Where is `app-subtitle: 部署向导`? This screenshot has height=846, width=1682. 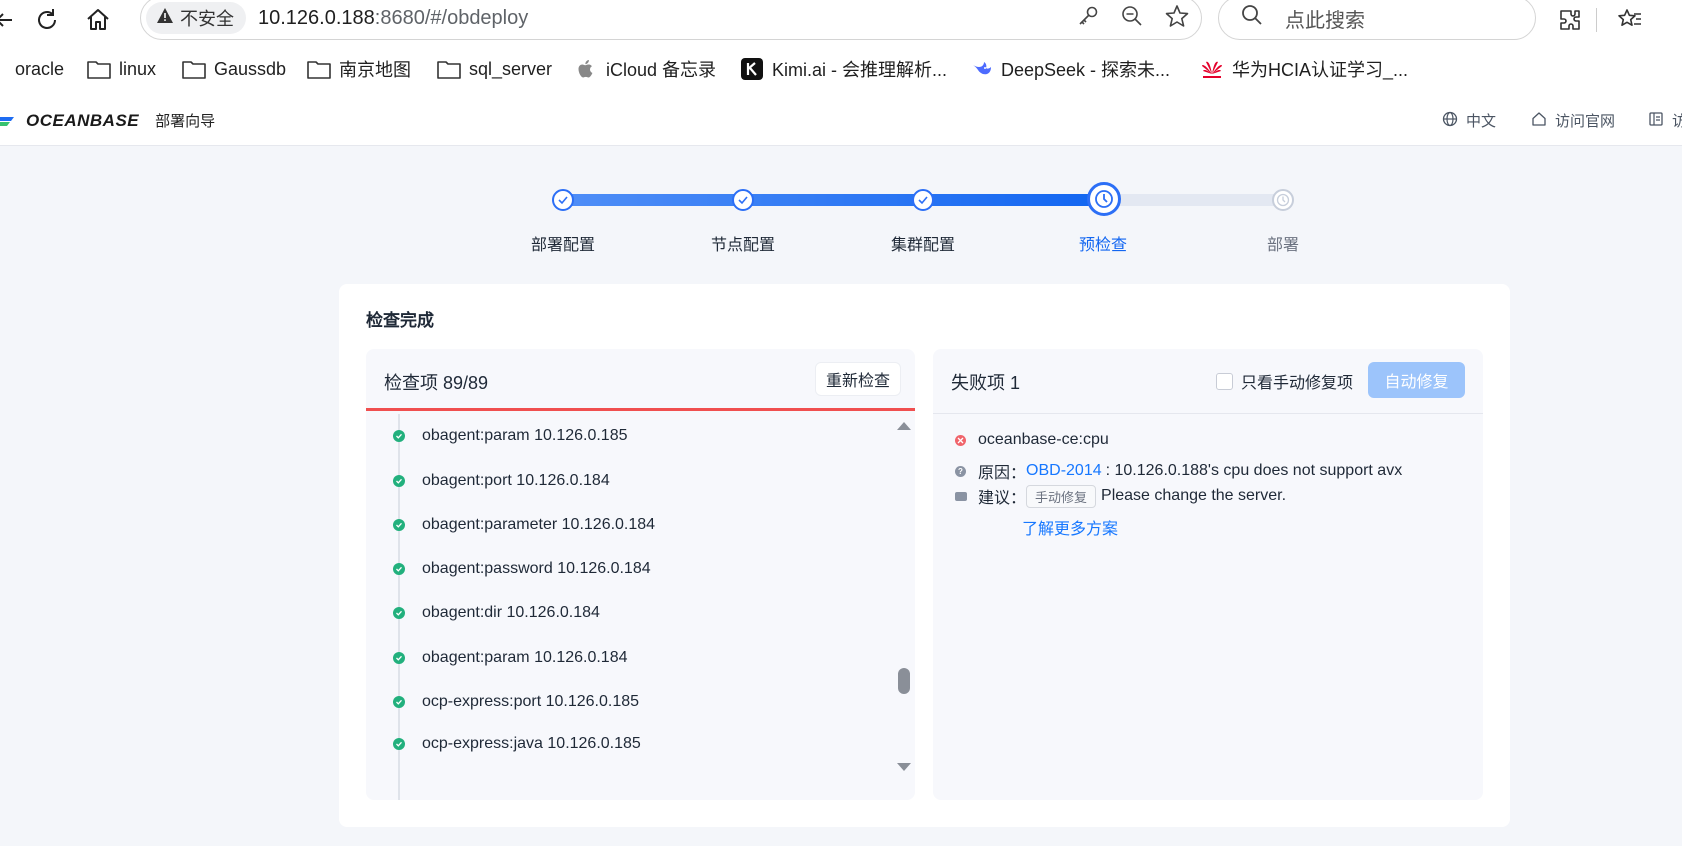 app-subtitle: 部署向导 is located at coordinates (185, 121).